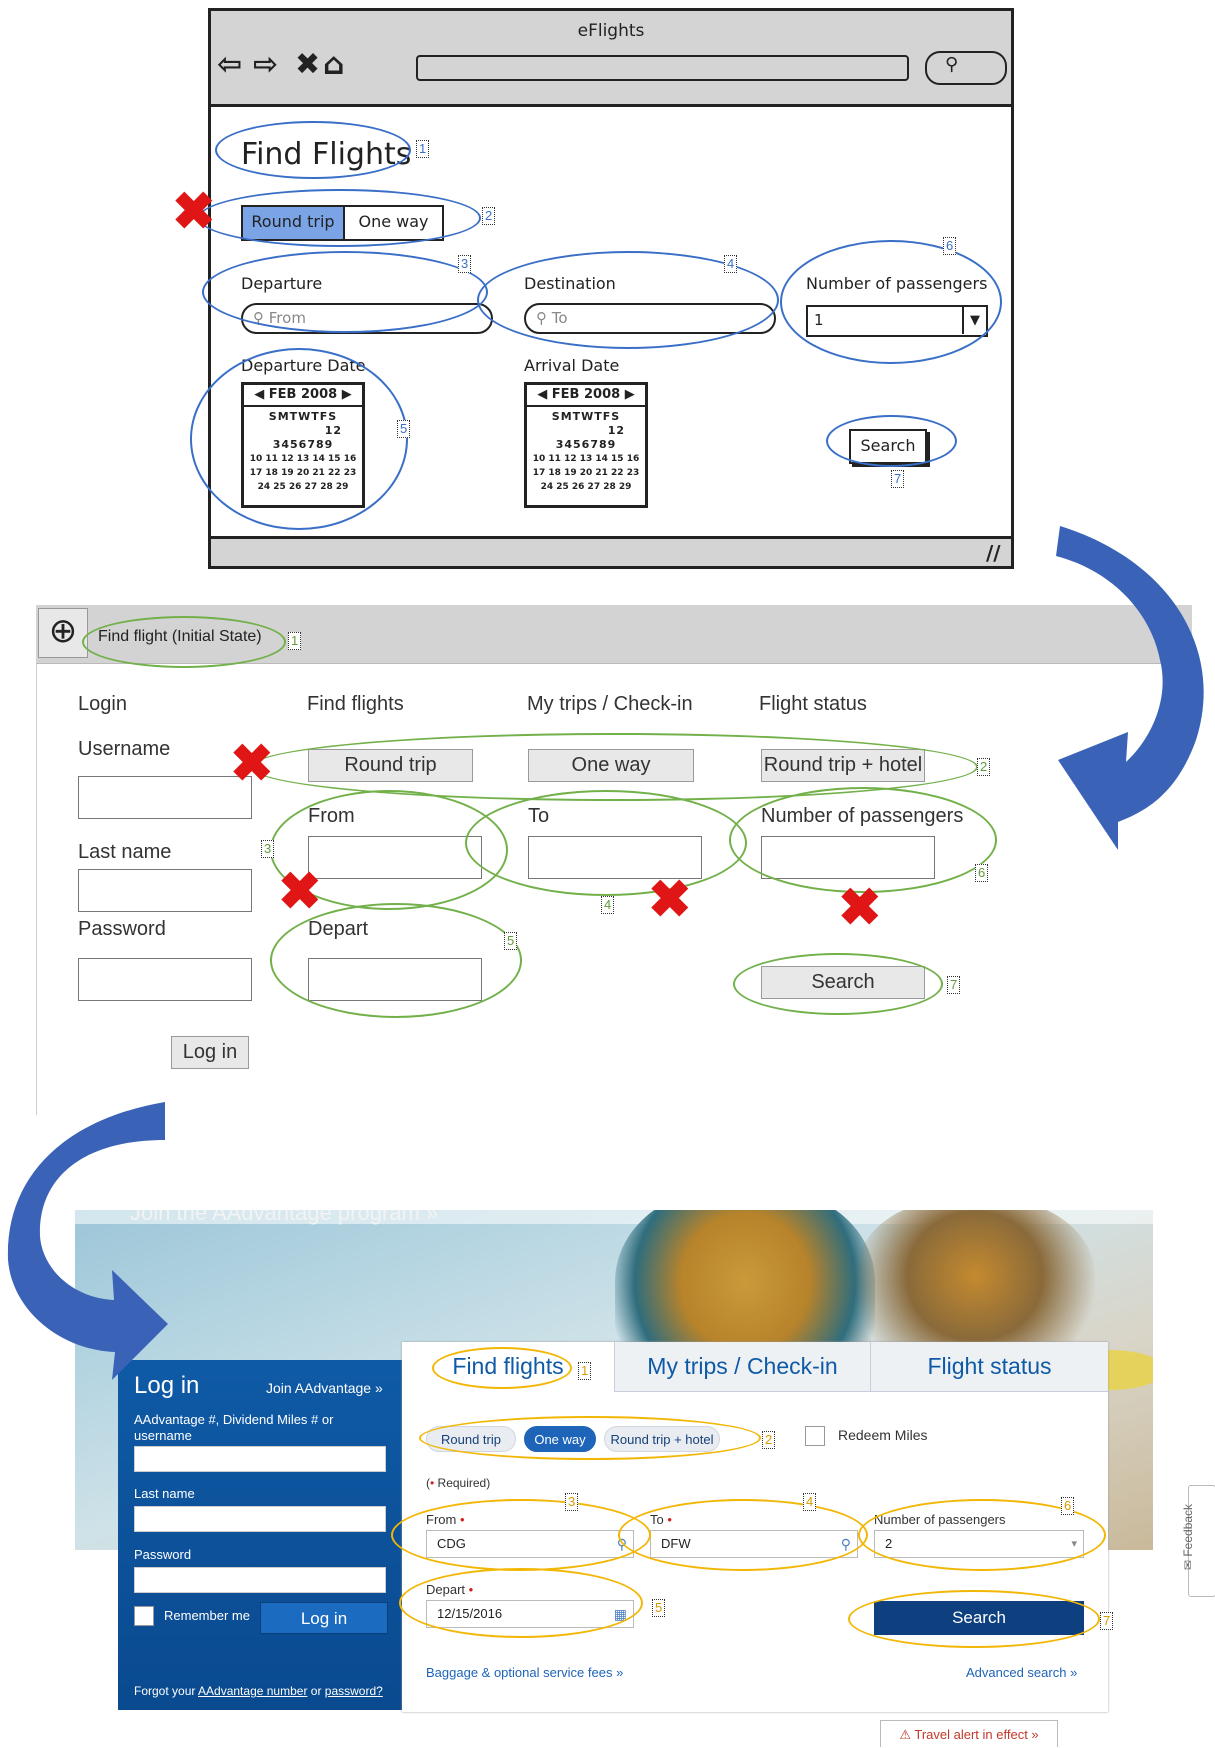 The image size is (1215, 1748). Describe the element at coordinates (458, 1483) in the screenshot. I see `required-note: (• Required)` at that location.